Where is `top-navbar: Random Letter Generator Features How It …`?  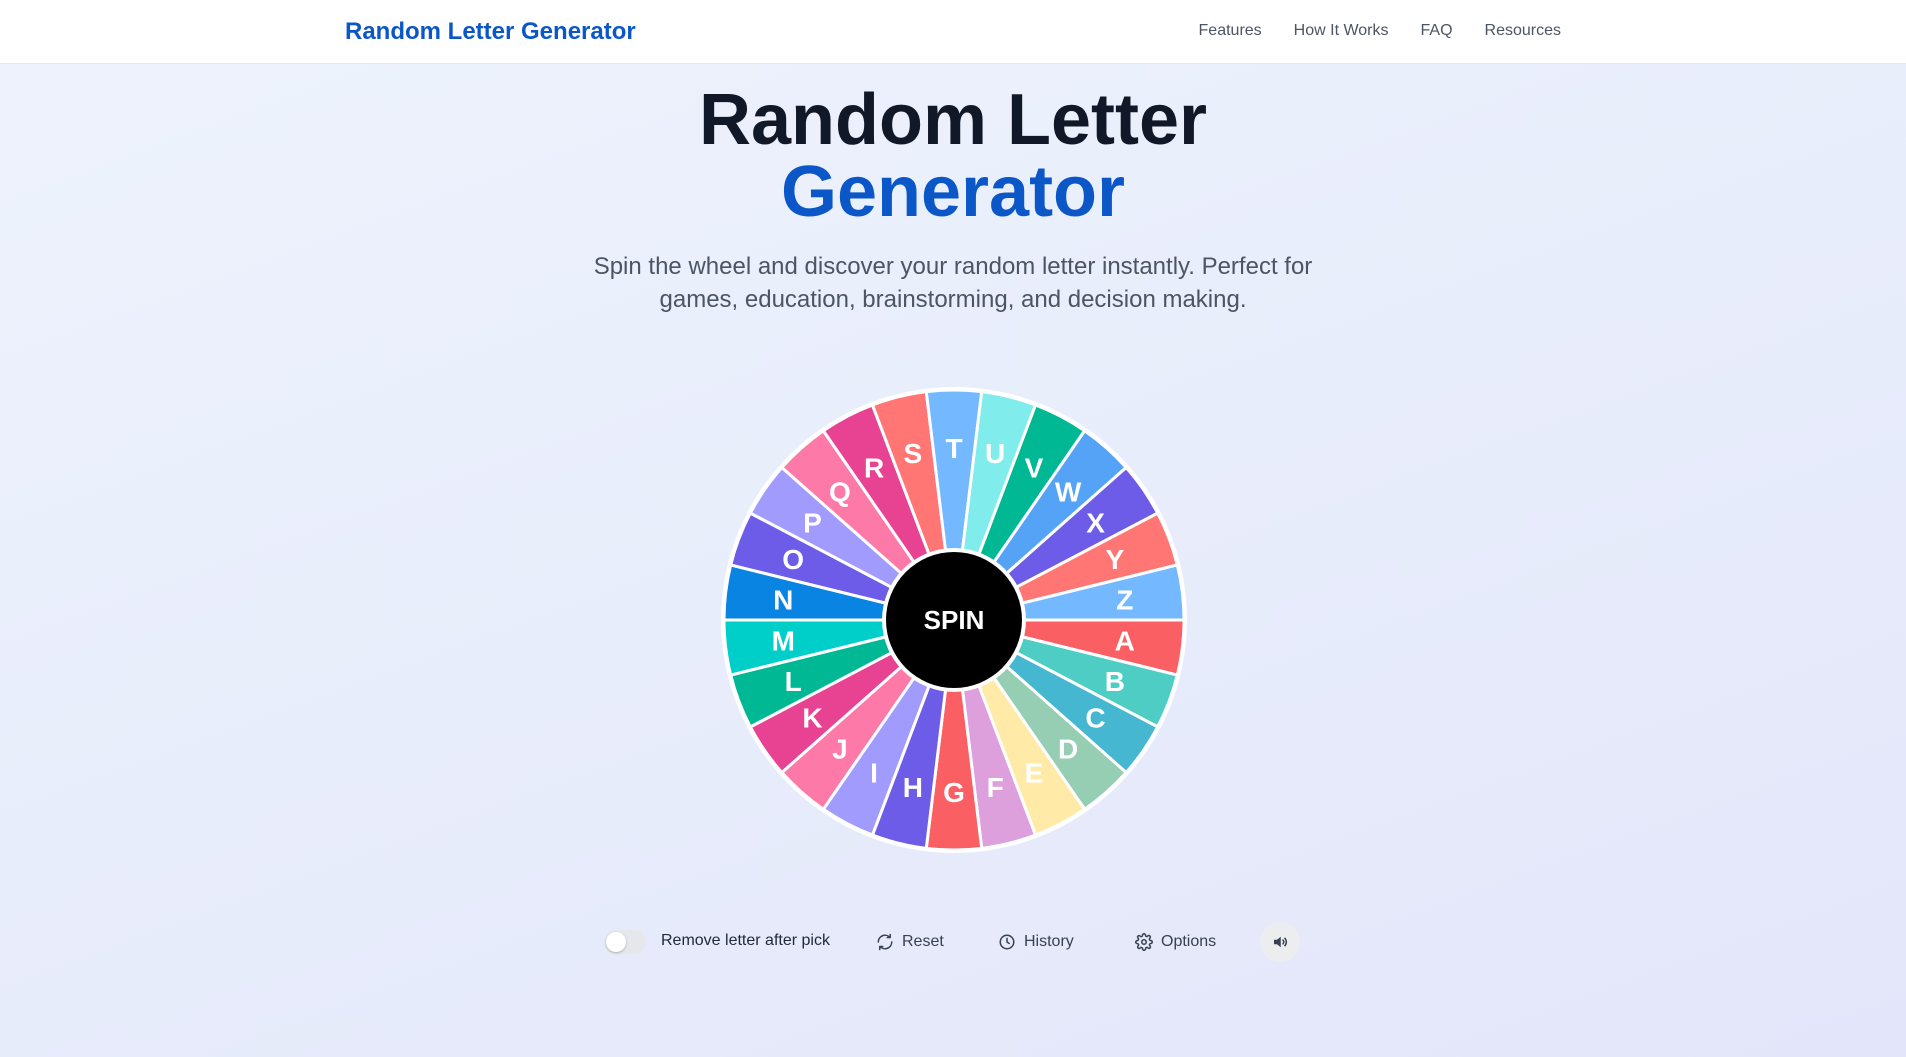 top-navbar: Random Letter Generator Features How It … is located at coordinates (953, 32).